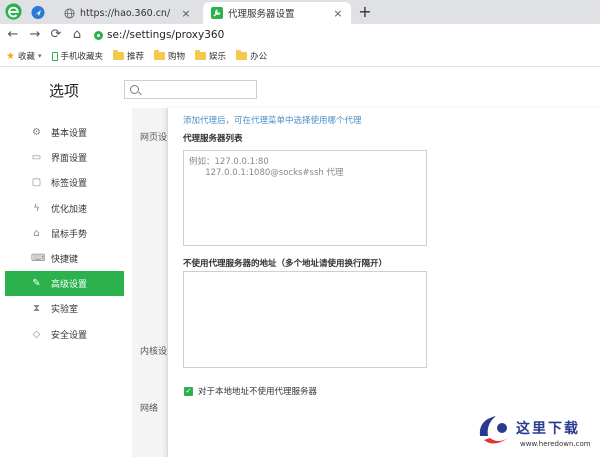 This screenshot has height=457, width=600. What do you see at coordinates (54, 56) in the screenshot?
I see `phone-icon` at bounding box center [54, 56].